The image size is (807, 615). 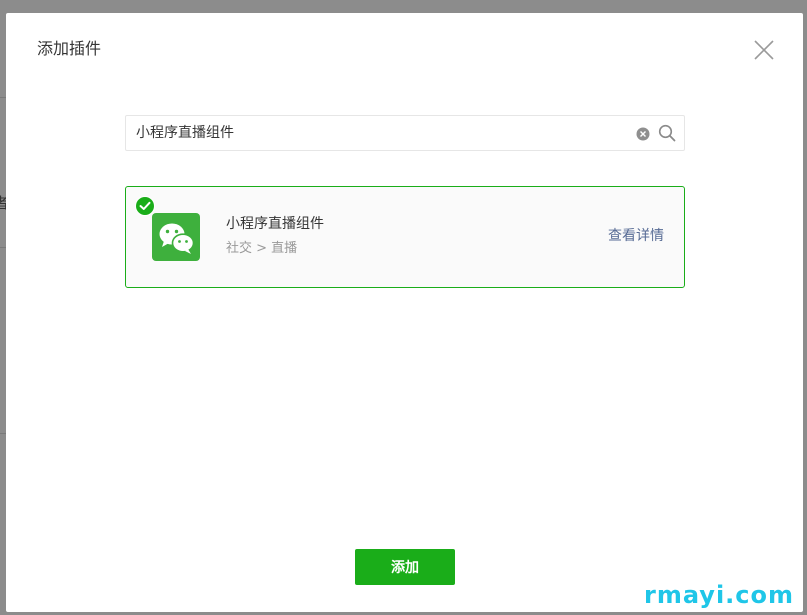 I want to click on search-icon, so click(x=667, y=133).